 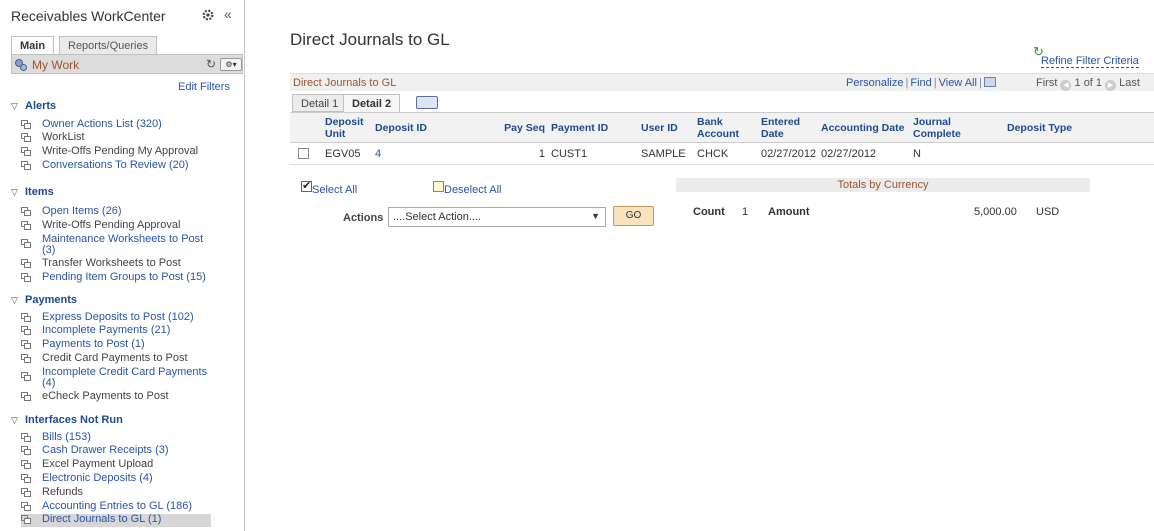 What do you see at coordinates (788, 153) in the screenshot?
I see `cell-entered-date: 02/27/2012` at bounding box center [788, 153].